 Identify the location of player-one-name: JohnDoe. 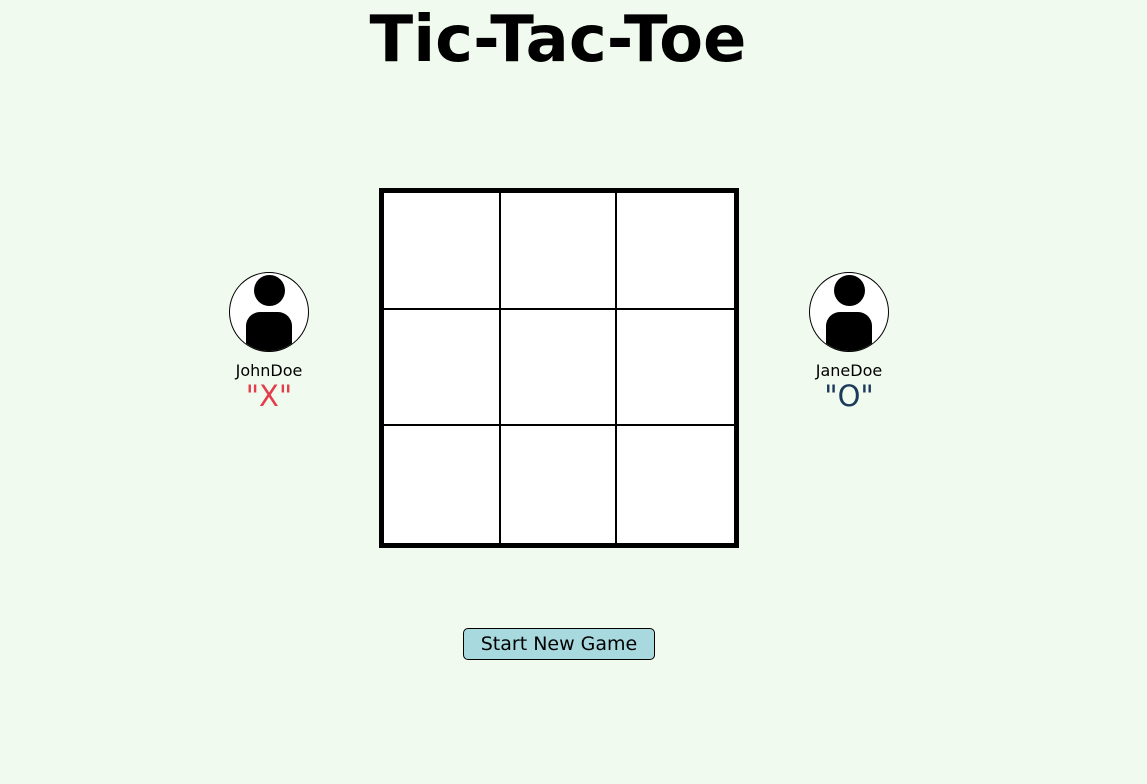
(269, 370).